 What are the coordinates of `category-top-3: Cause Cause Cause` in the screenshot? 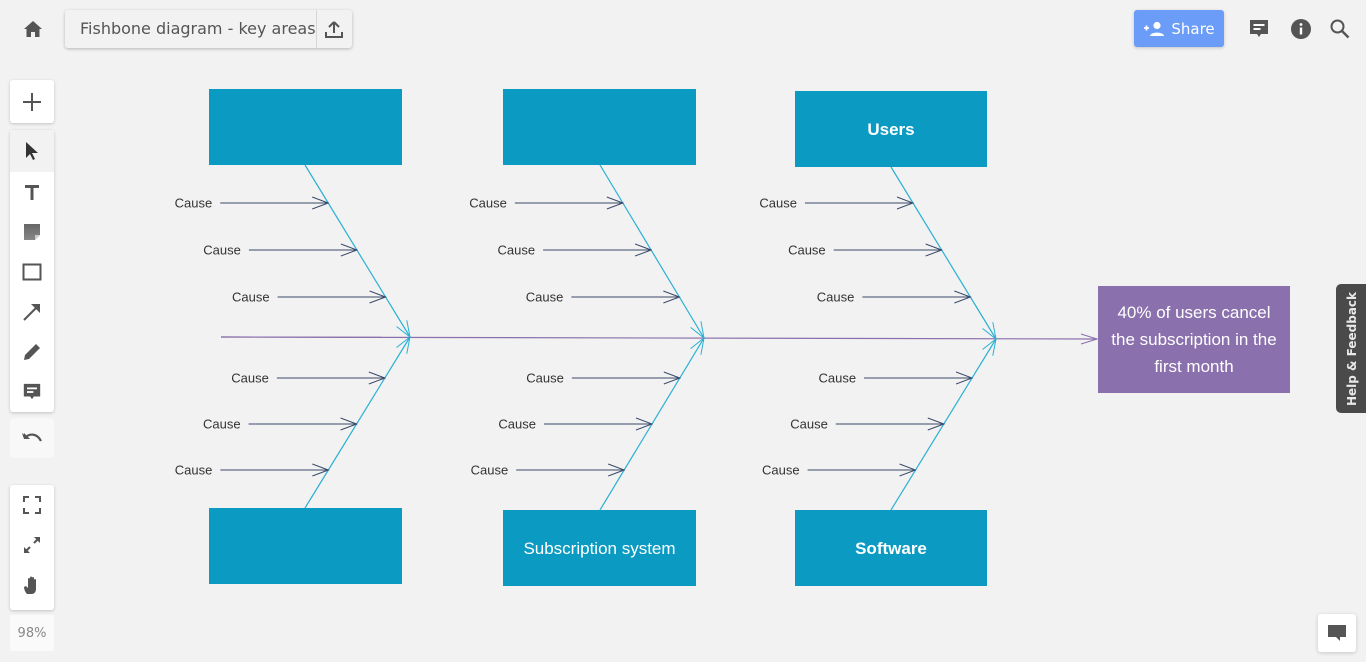 It's located at (877, 252).